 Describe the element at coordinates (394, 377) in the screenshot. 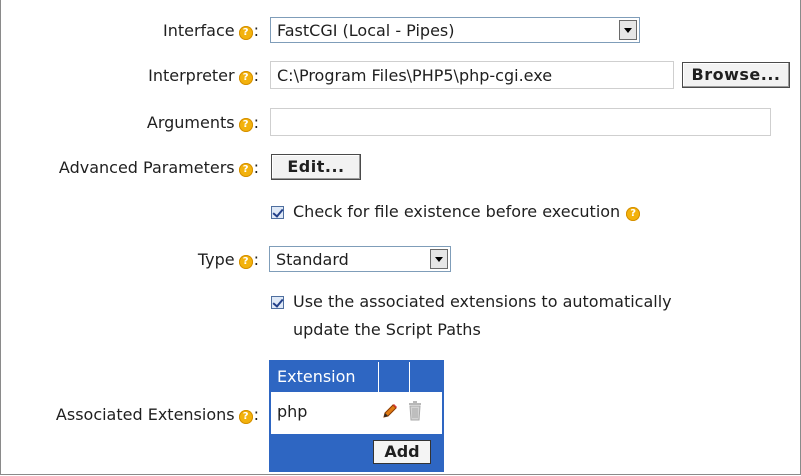

I see `edit-column-header` at that location.